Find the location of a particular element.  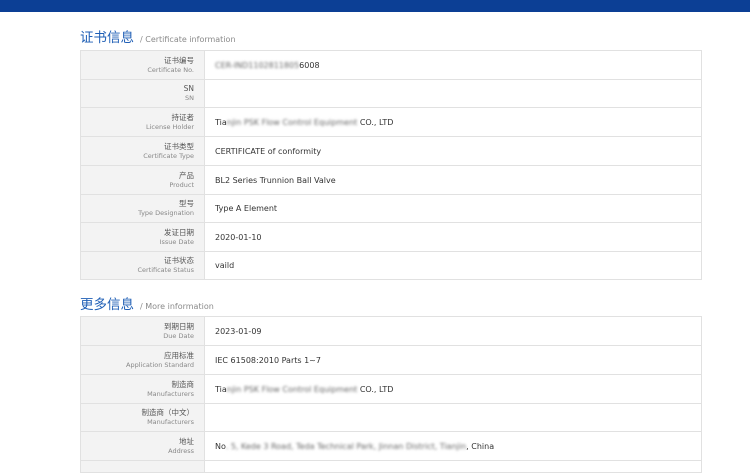

top-header-bar is located at coordinates (375, 6).